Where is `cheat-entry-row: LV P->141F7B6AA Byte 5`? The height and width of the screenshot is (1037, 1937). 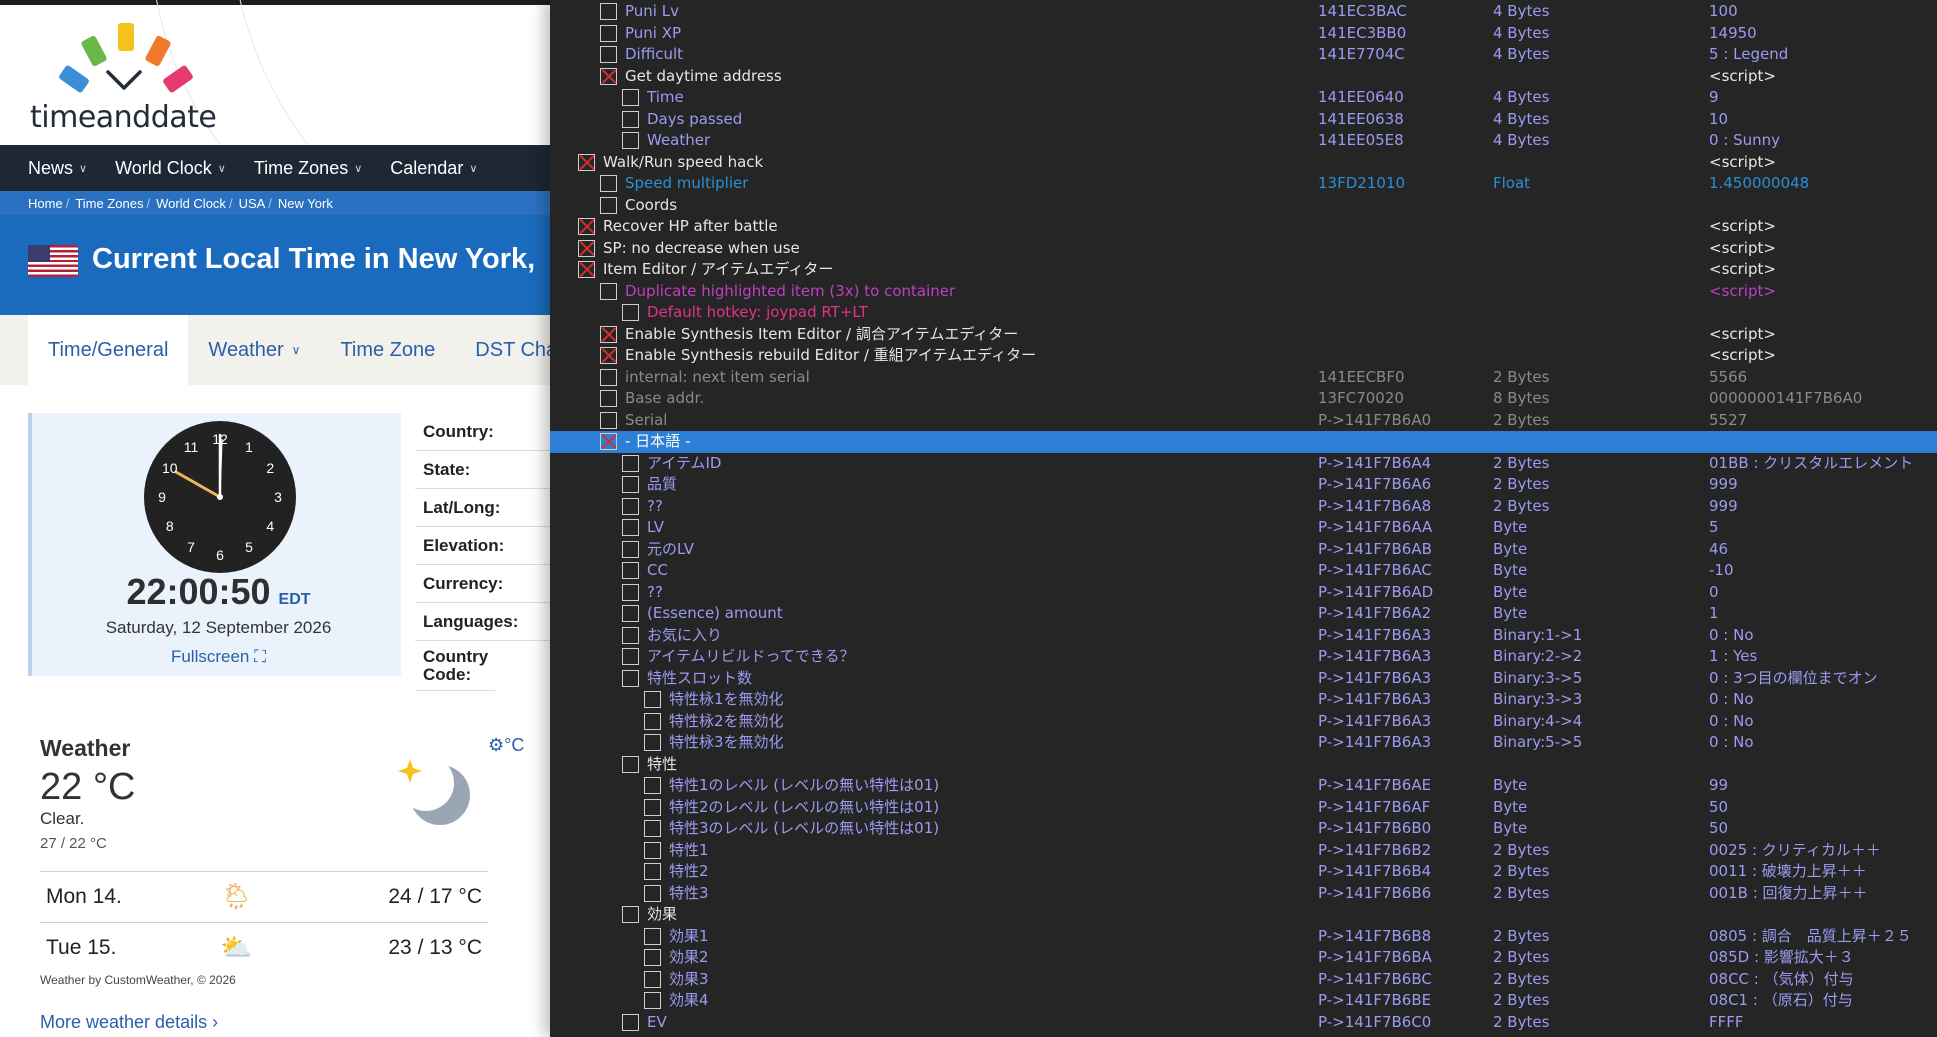 cheat-entry-row: LV P->141F7B6AA Byte 5 is located at coordinates (1243, 528).